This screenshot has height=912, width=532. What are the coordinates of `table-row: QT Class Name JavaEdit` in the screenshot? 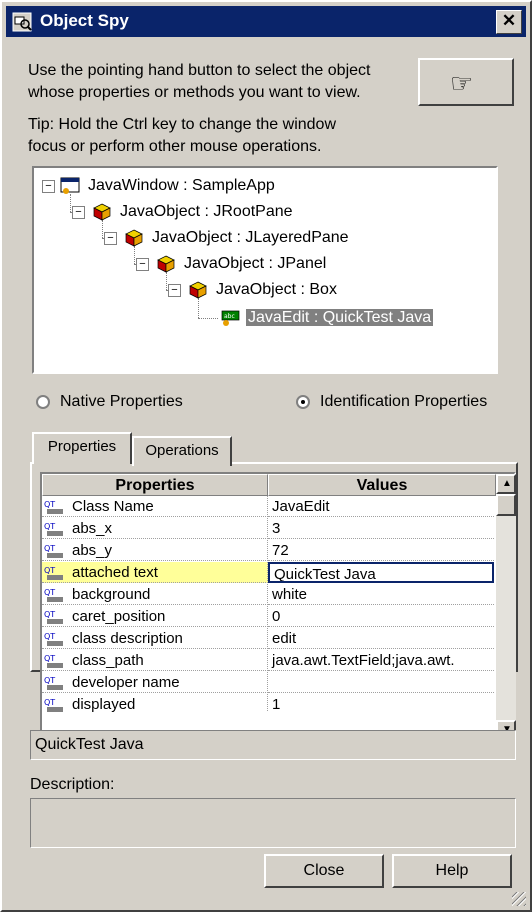 It's located at (269, 507).